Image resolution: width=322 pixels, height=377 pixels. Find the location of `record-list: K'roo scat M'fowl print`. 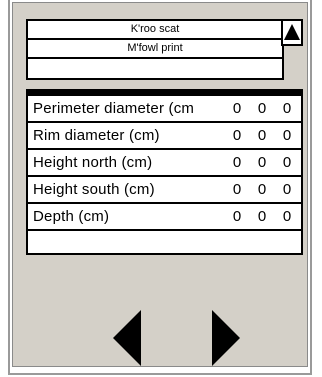

record-list: K'roo scat M'fowl print is located at coordinates (155, 49).